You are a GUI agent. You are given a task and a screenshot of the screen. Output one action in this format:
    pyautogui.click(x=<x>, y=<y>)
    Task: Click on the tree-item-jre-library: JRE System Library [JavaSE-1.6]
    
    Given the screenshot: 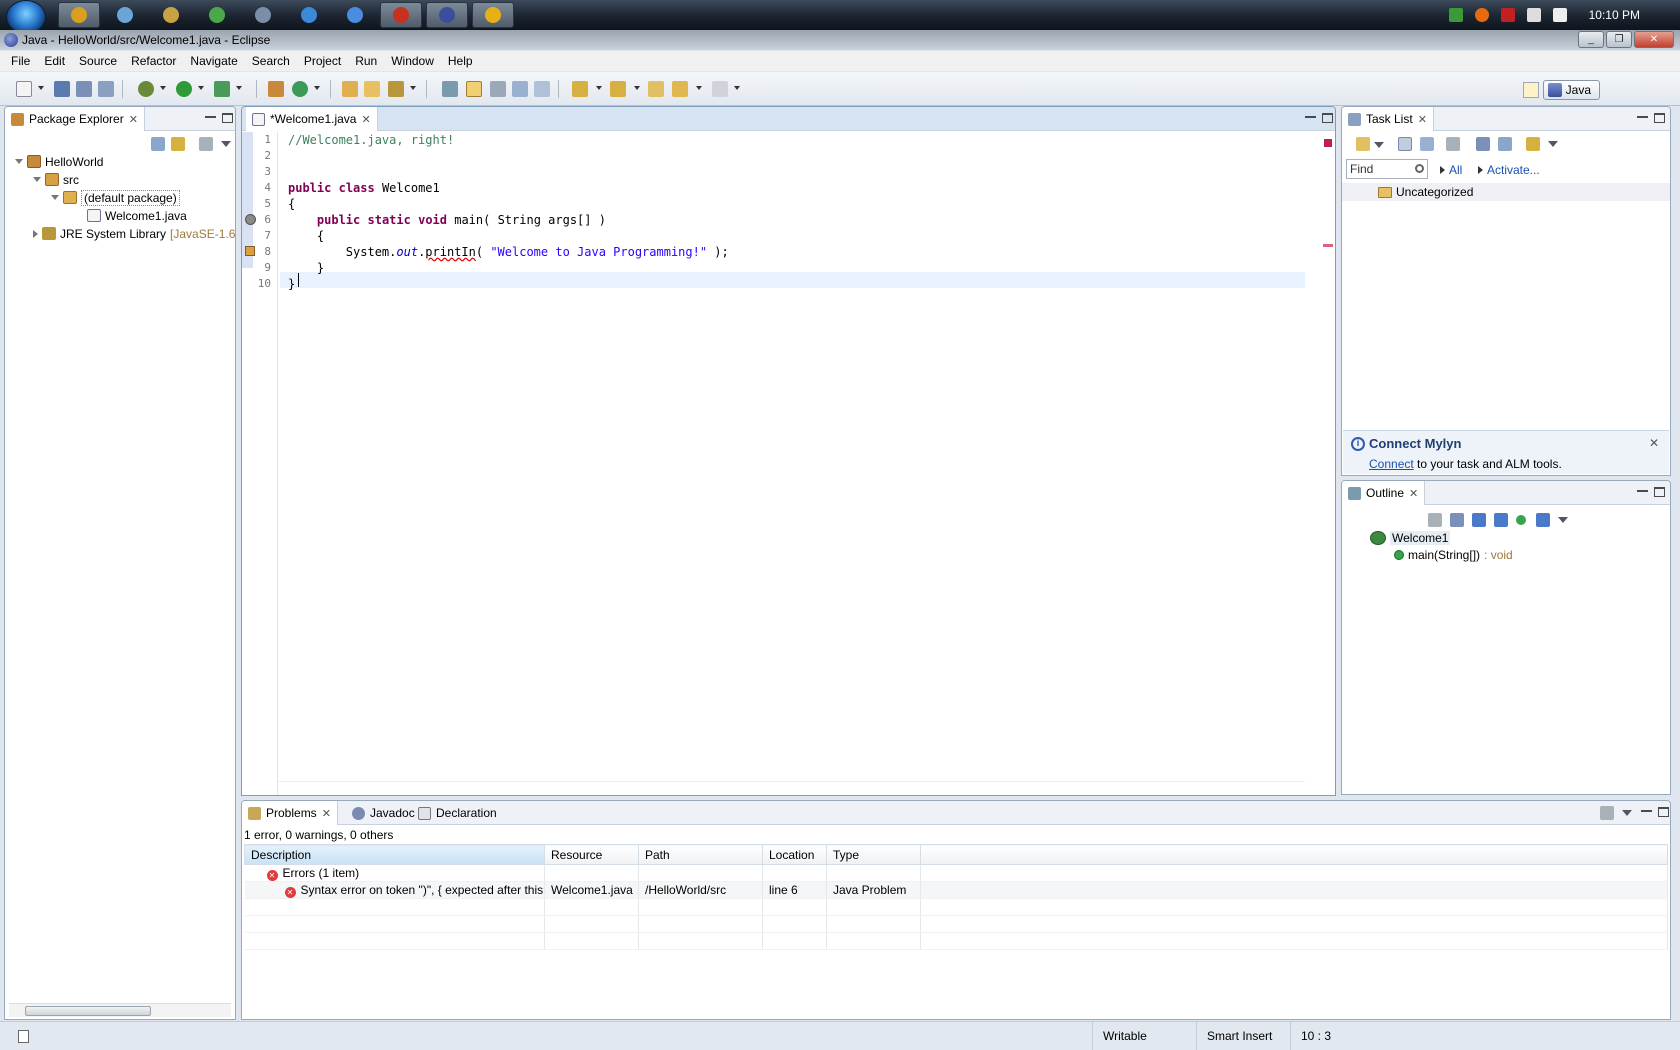 What is the action you would take?
    pyautogui.click(x=134, y=233)
    